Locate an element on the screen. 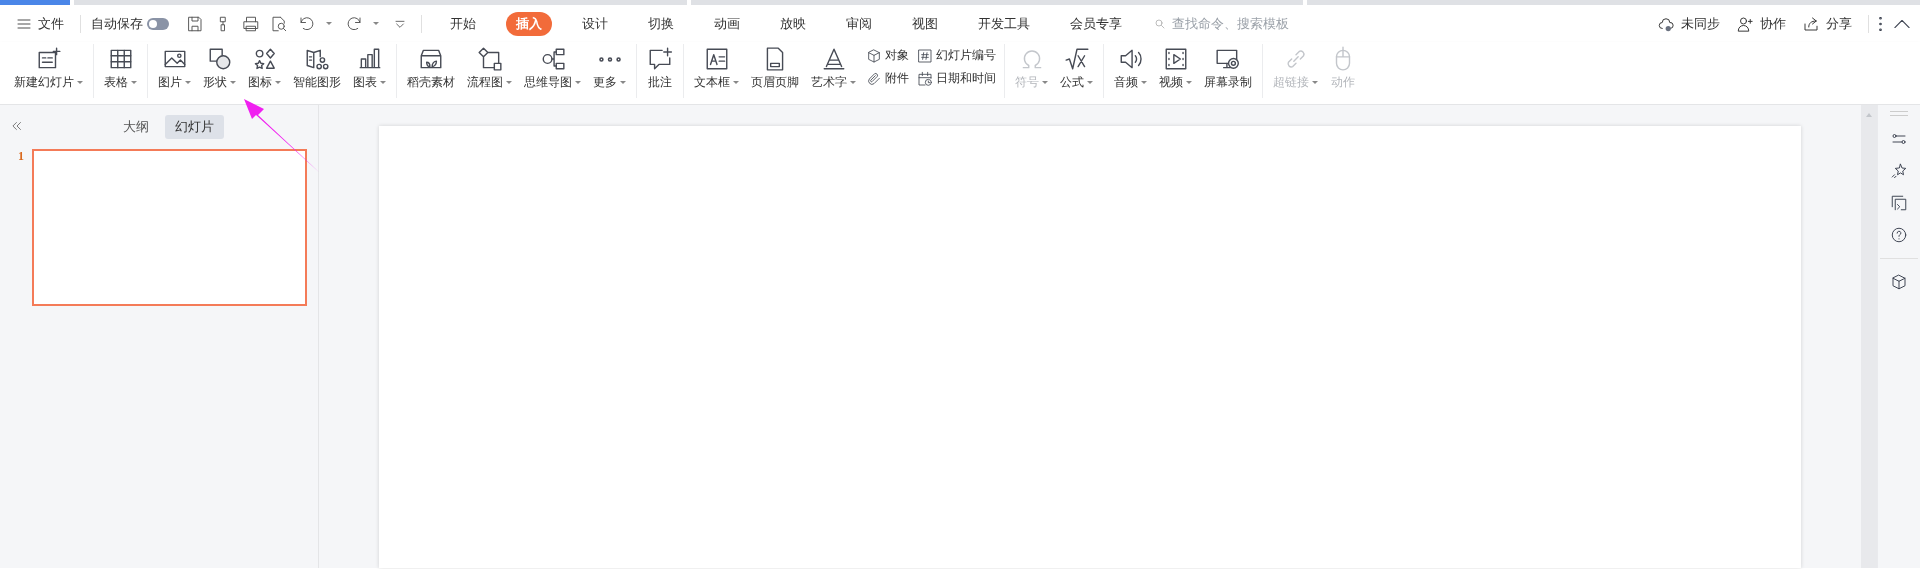  ribbon-button: 智能图形 is located at coordinates (317, 68).